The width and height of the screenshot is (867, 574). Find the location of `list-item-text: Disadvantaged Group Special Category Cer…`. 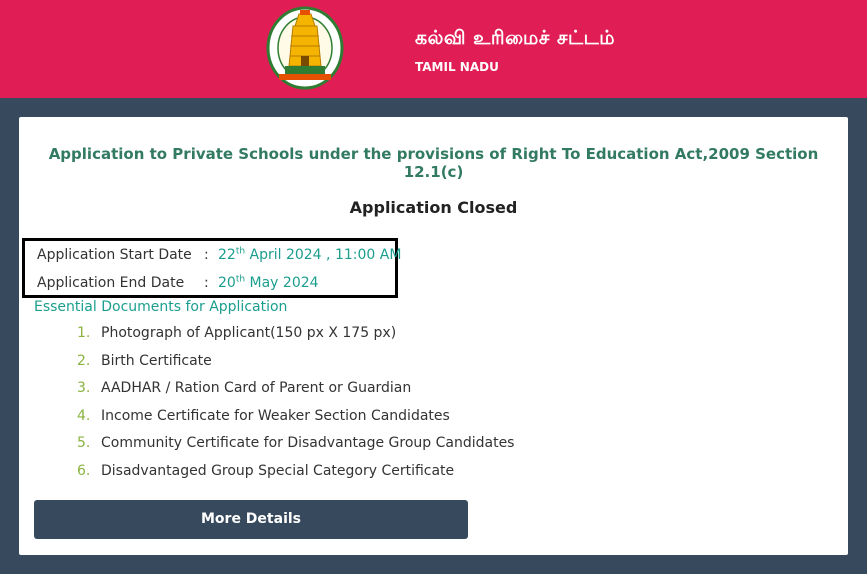

list-item-text: Disadvantaged Group Special Category Cer… is located at coordinates (278, 470).